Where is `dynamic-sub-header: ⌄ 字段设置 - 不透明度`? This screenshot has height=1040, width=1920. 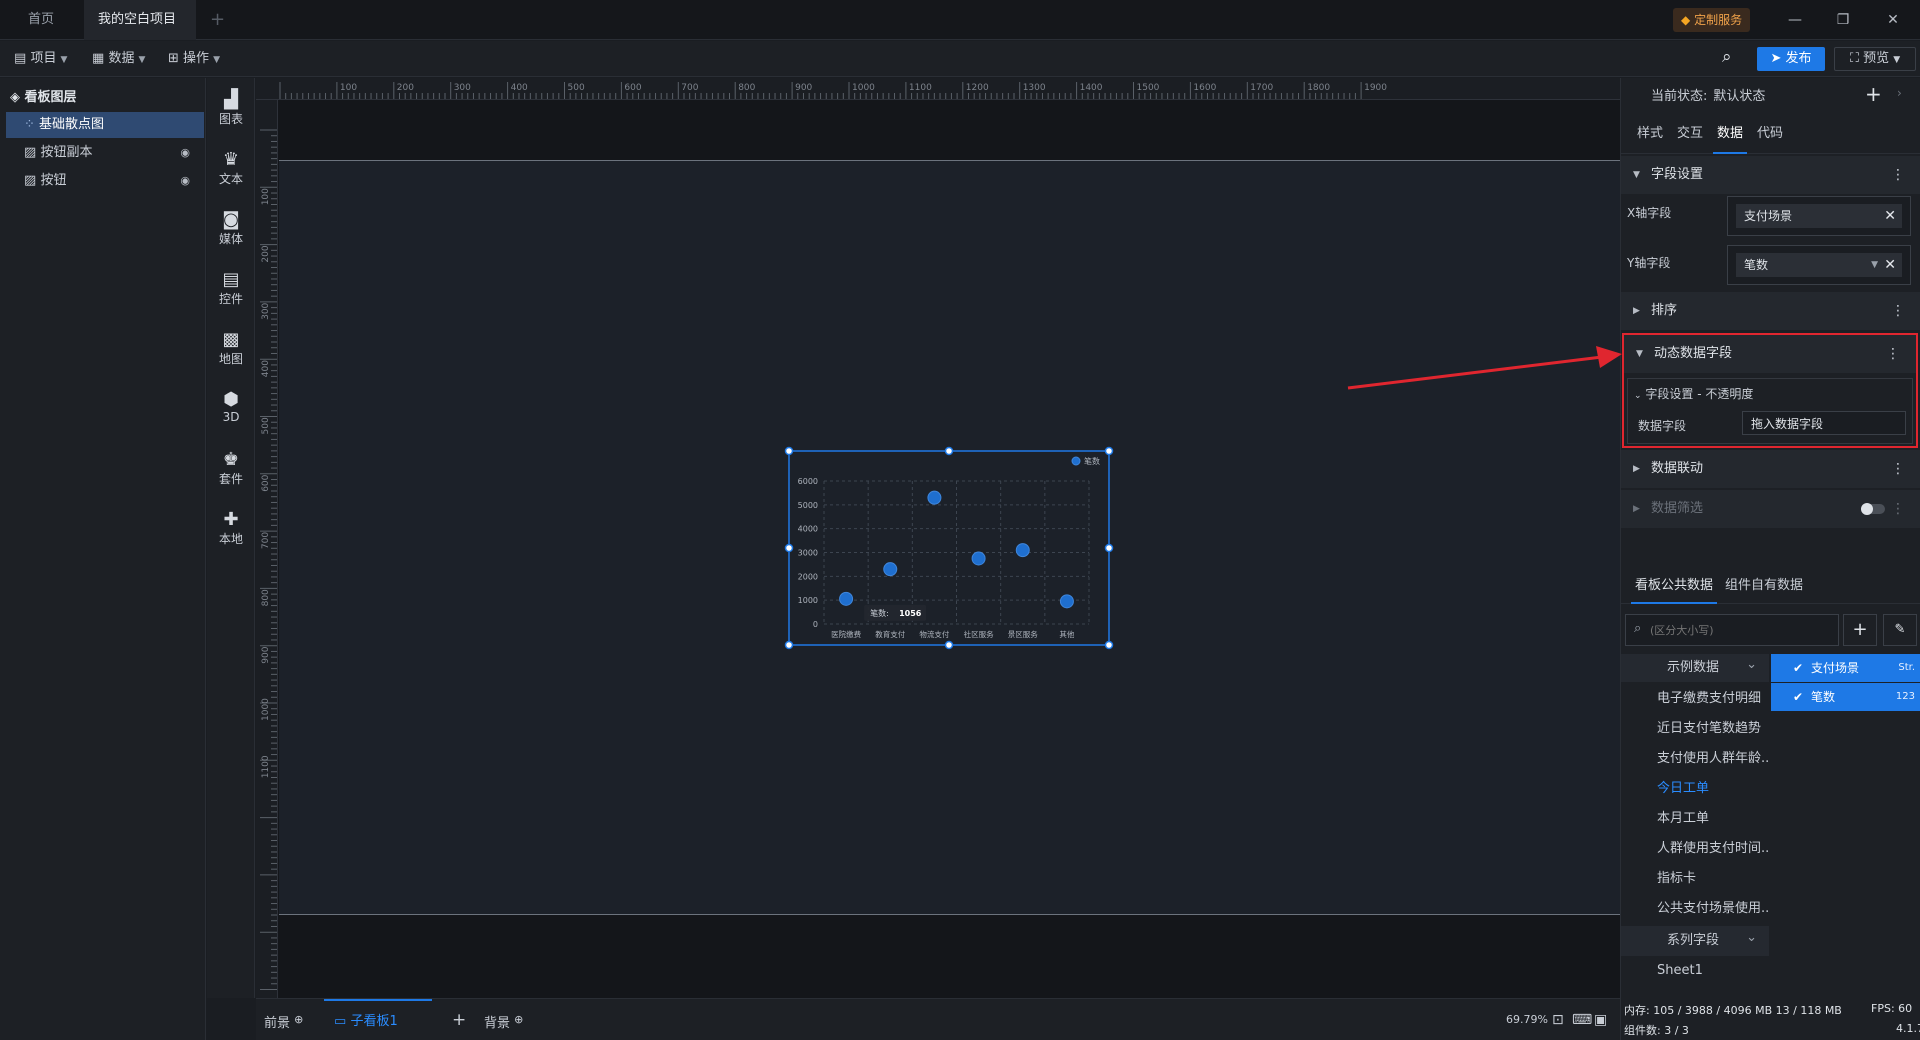
dynamic-sub-header: ⌄ 字段设置 - 不透明度 is located at coordinates (1693, 393).